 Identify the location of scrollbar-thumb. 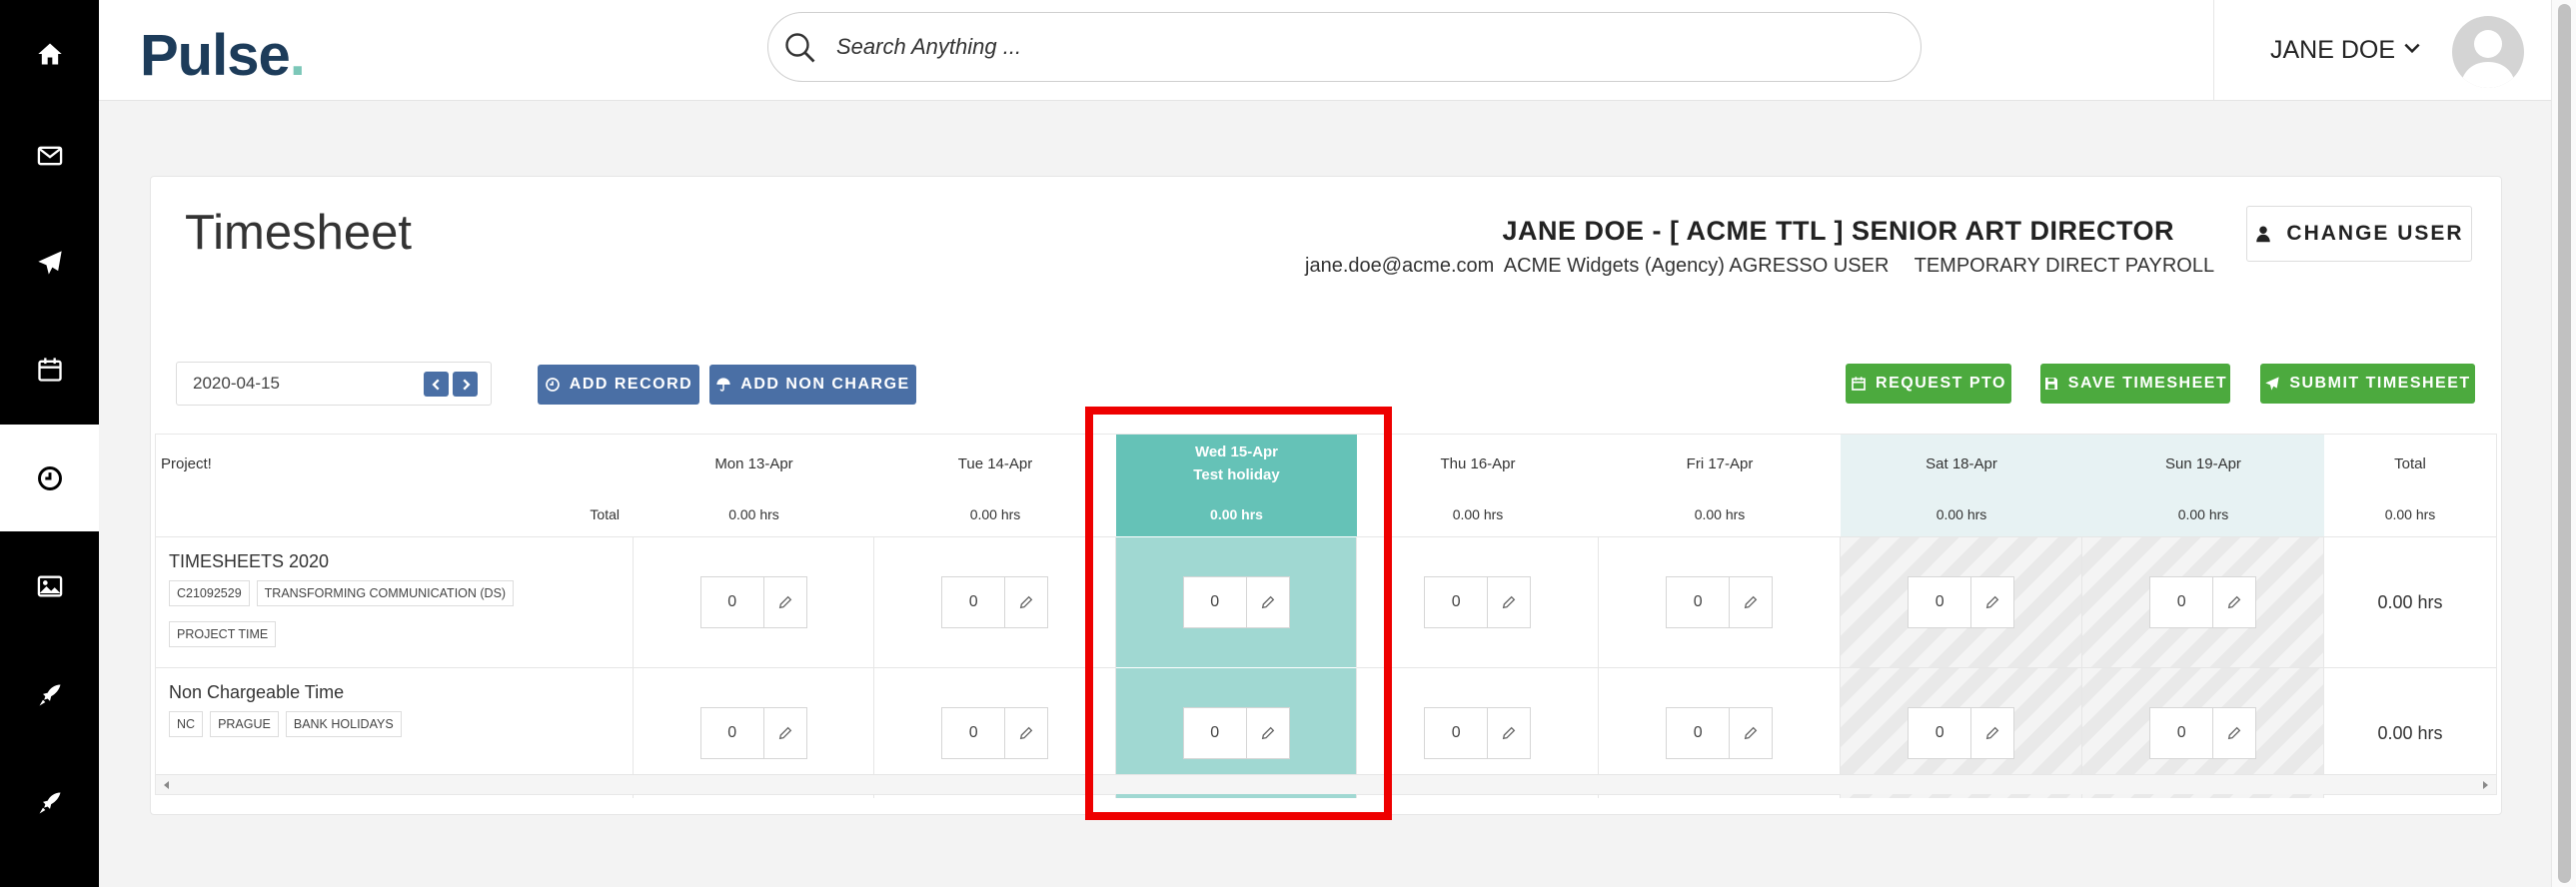
(2564, 444).